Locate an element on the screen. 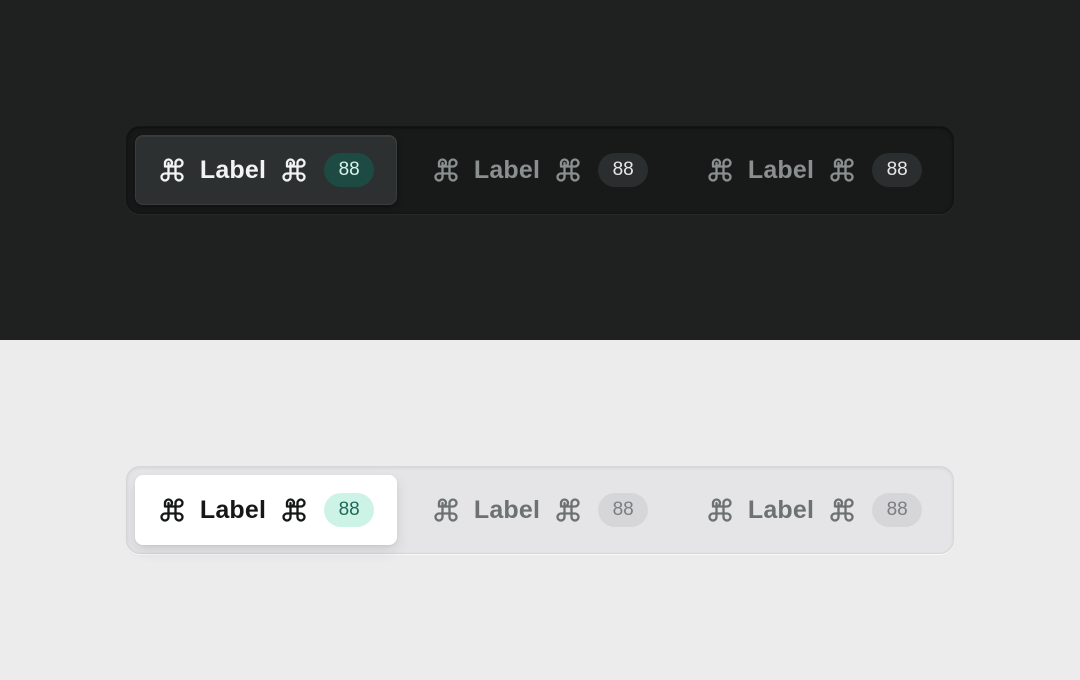 This screenshot has height=680, width=1080. segment-2-dark: Label 88 is located at coordinates (540, 170).